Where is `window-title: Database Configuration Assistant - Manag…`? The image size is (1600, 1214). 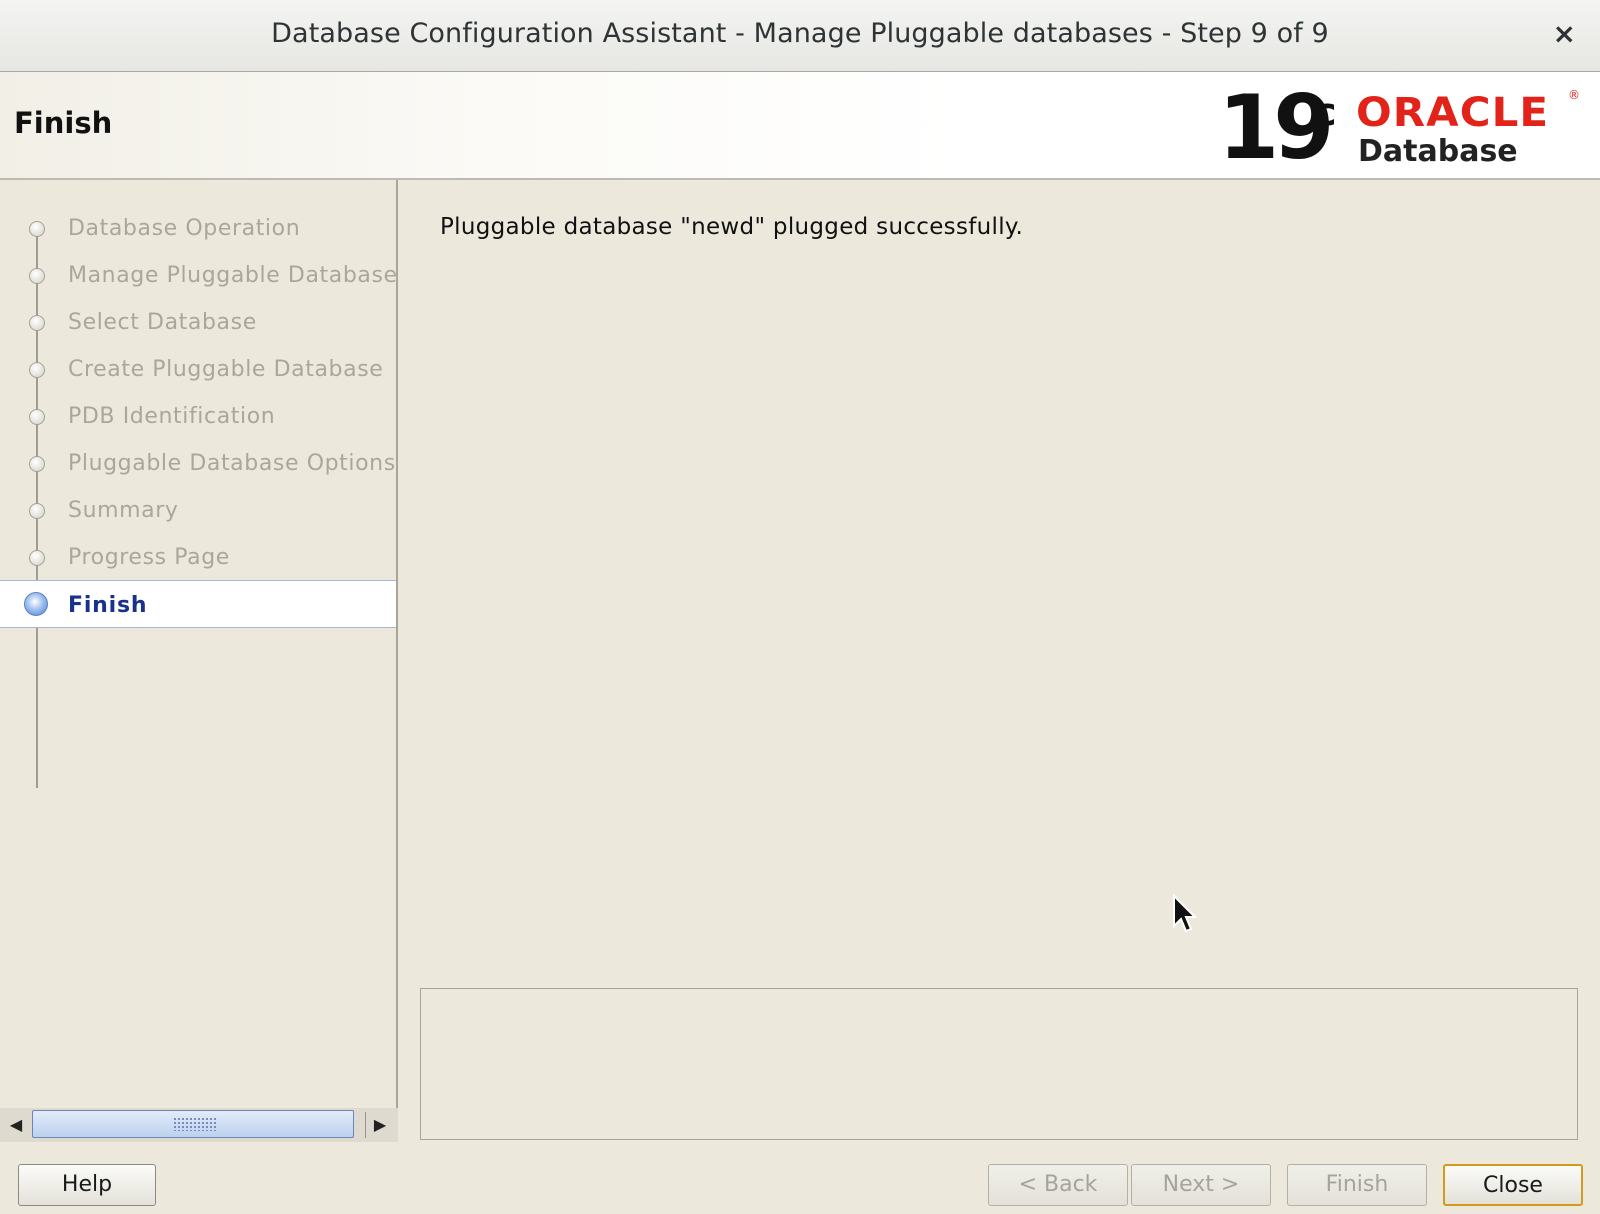 window-title: Database Configuration Assistant - Manag… is located at coordinates (800, 33).